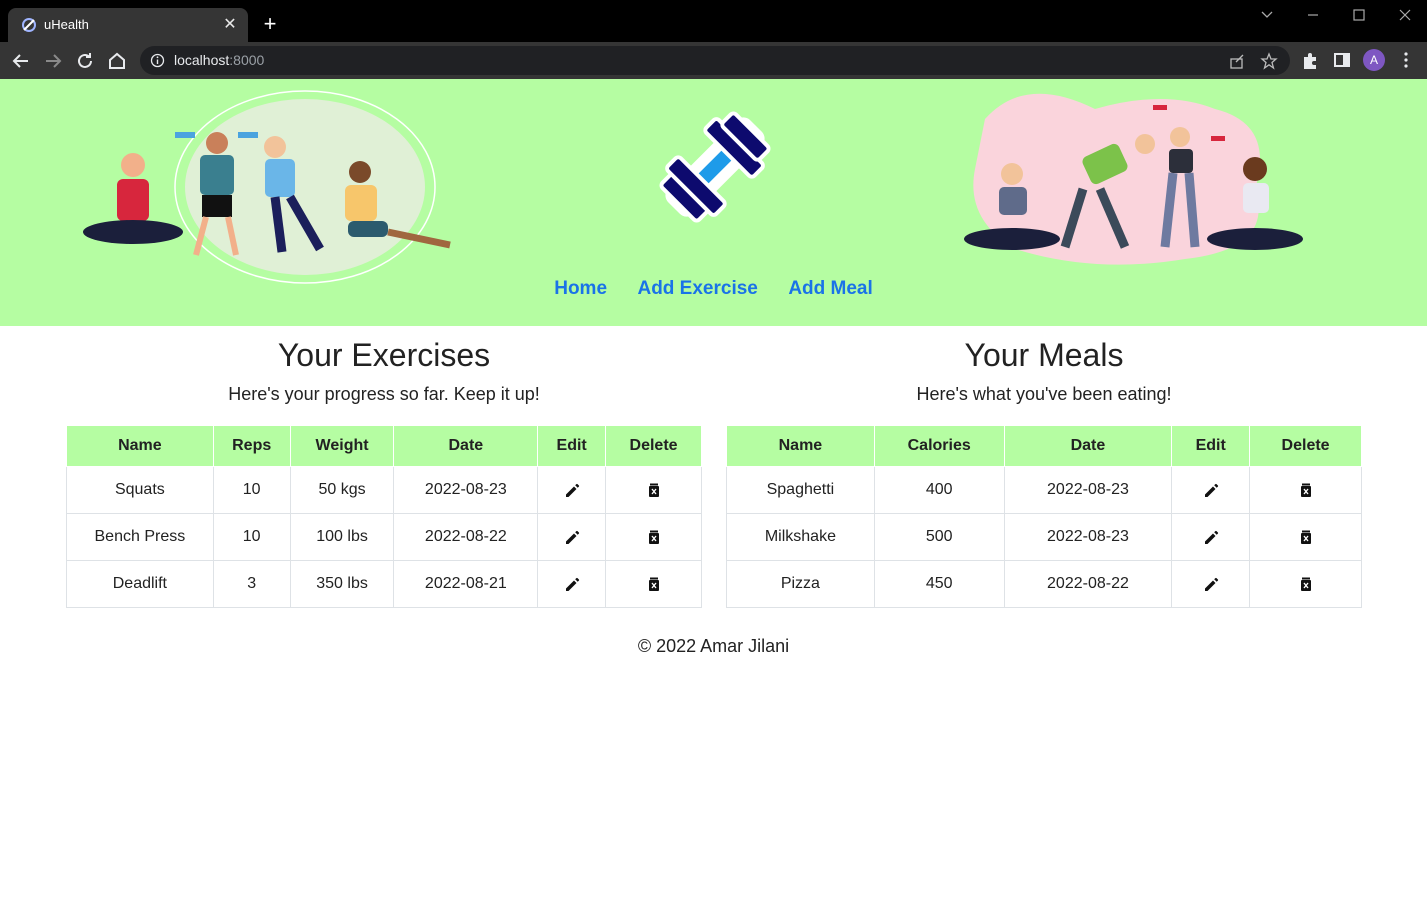 The height and width of the screenshot is (922, 1427). Describe the element at coordinates (21, 61) in the screenshot. I see `back-icon` at that location.